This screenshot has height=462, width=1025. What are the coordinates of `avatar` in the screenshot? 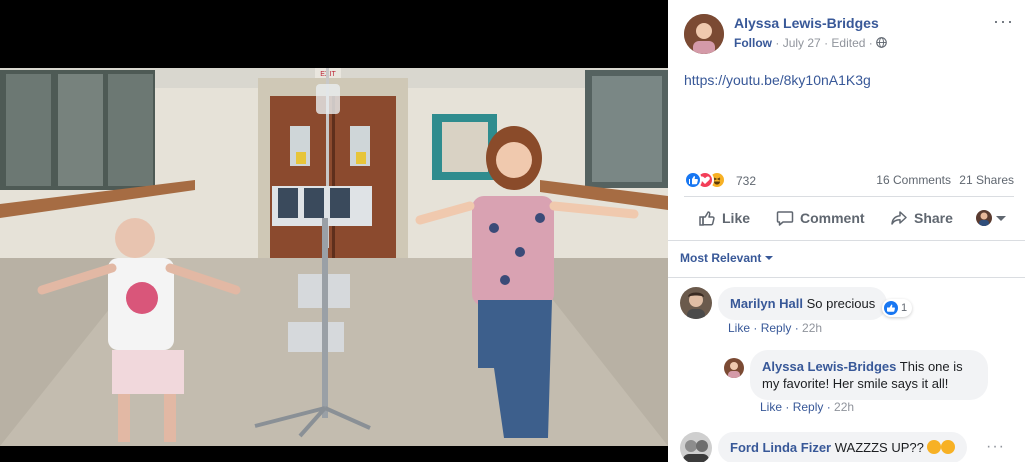 It's located at (984, 218).